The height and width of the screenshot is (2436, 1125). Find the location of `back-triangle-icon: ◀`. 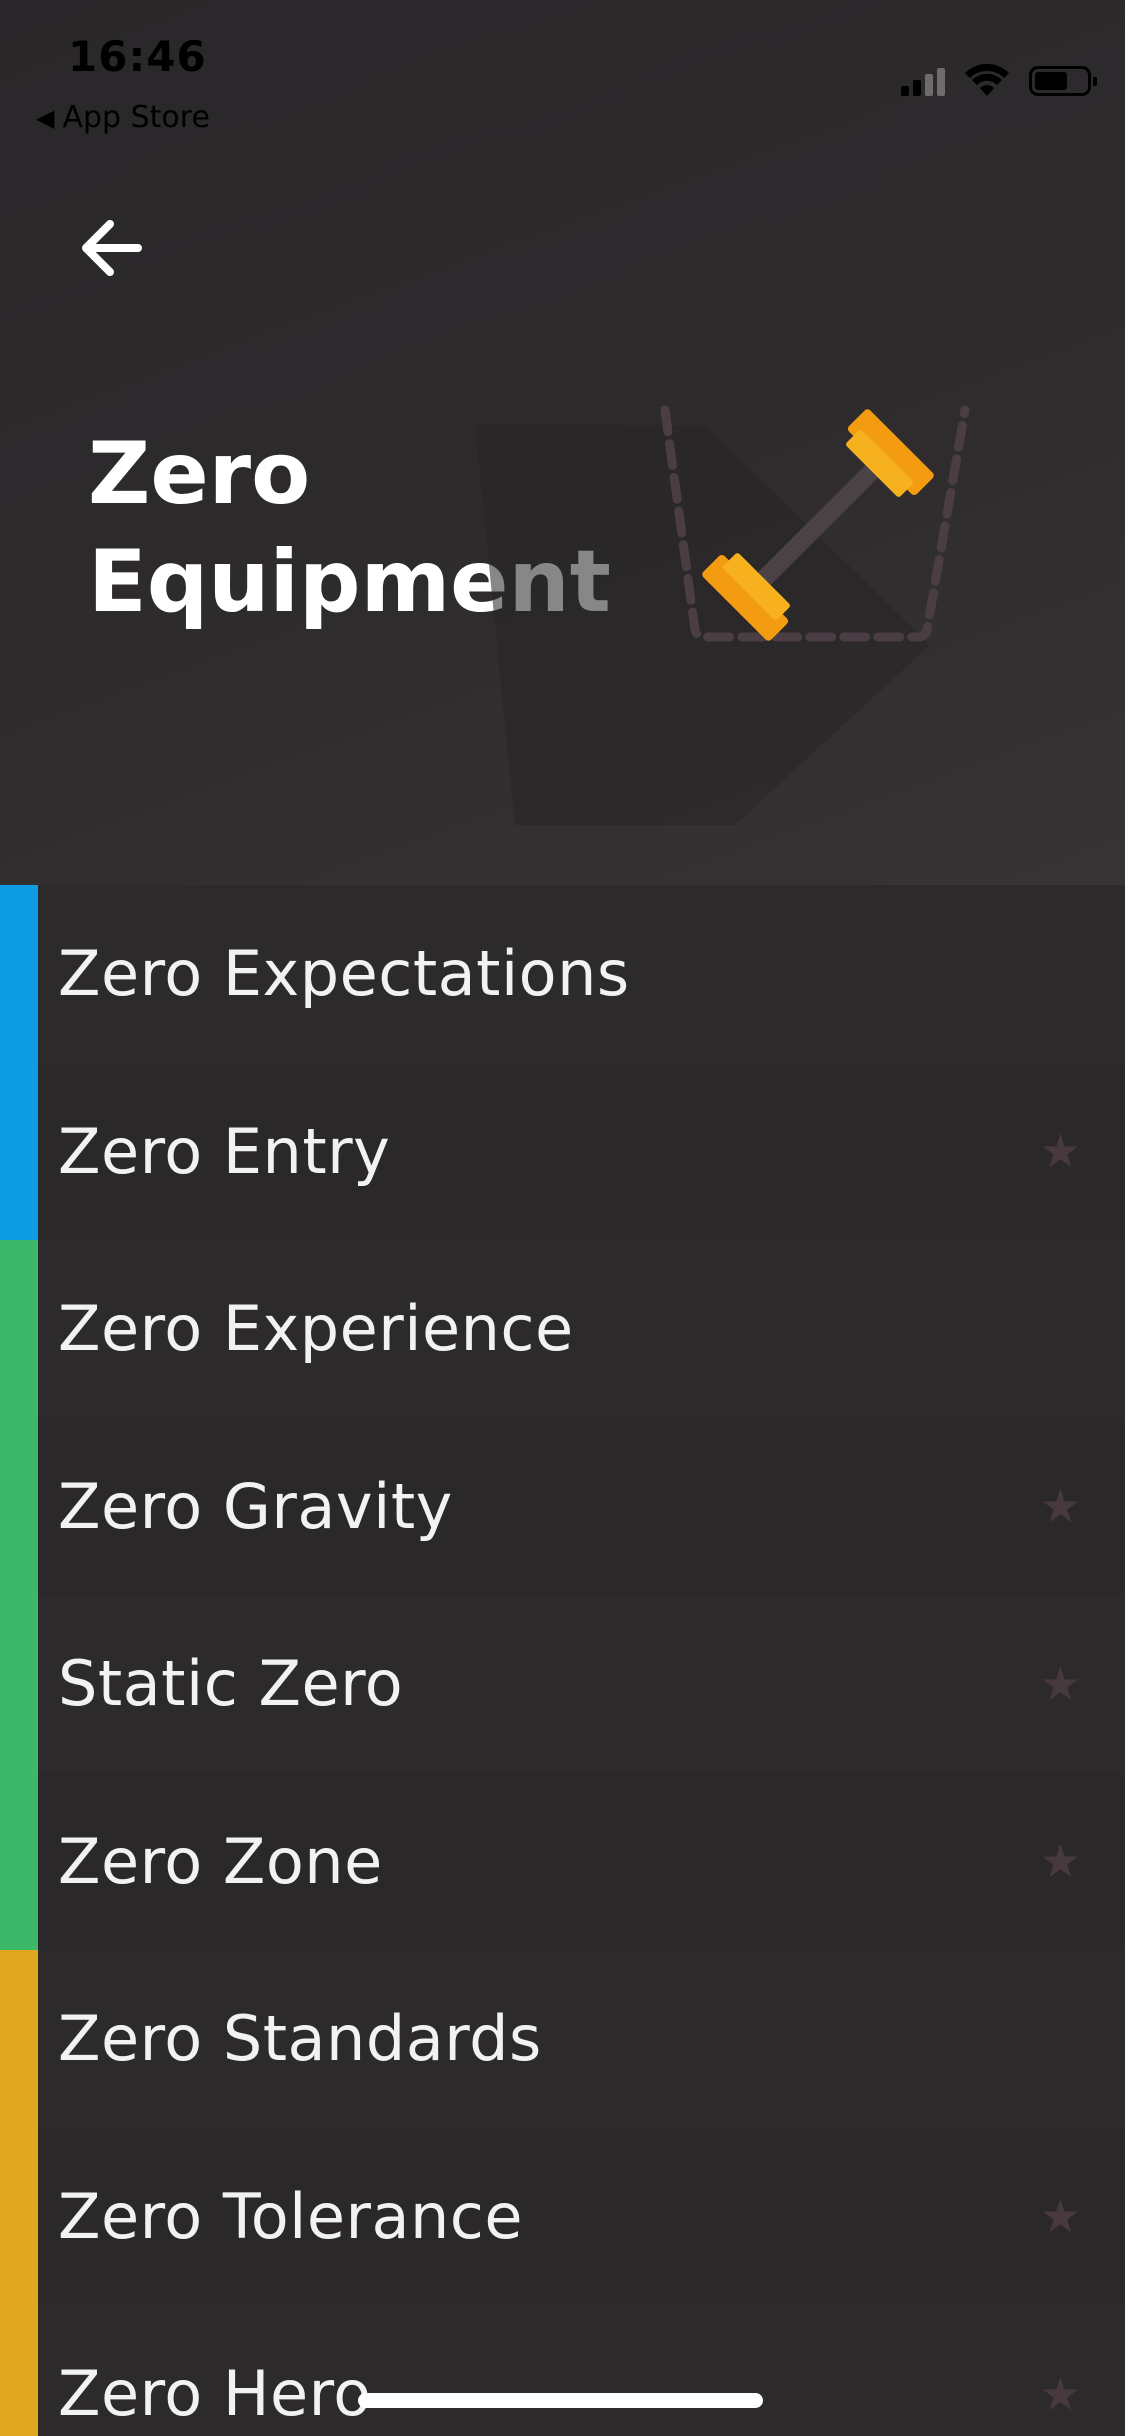

back-triangle-icon: ◀ is located at coordinates (45, 117).